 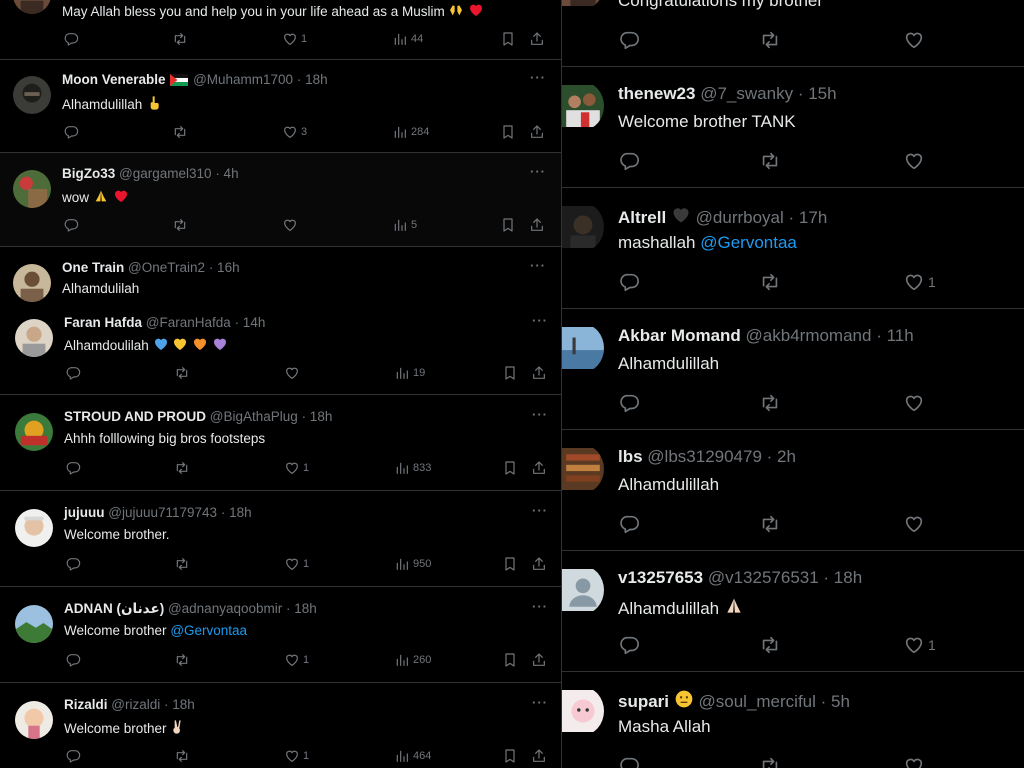 I want to click on reply-timestamp: · 2h, so click(x=781, y=456).